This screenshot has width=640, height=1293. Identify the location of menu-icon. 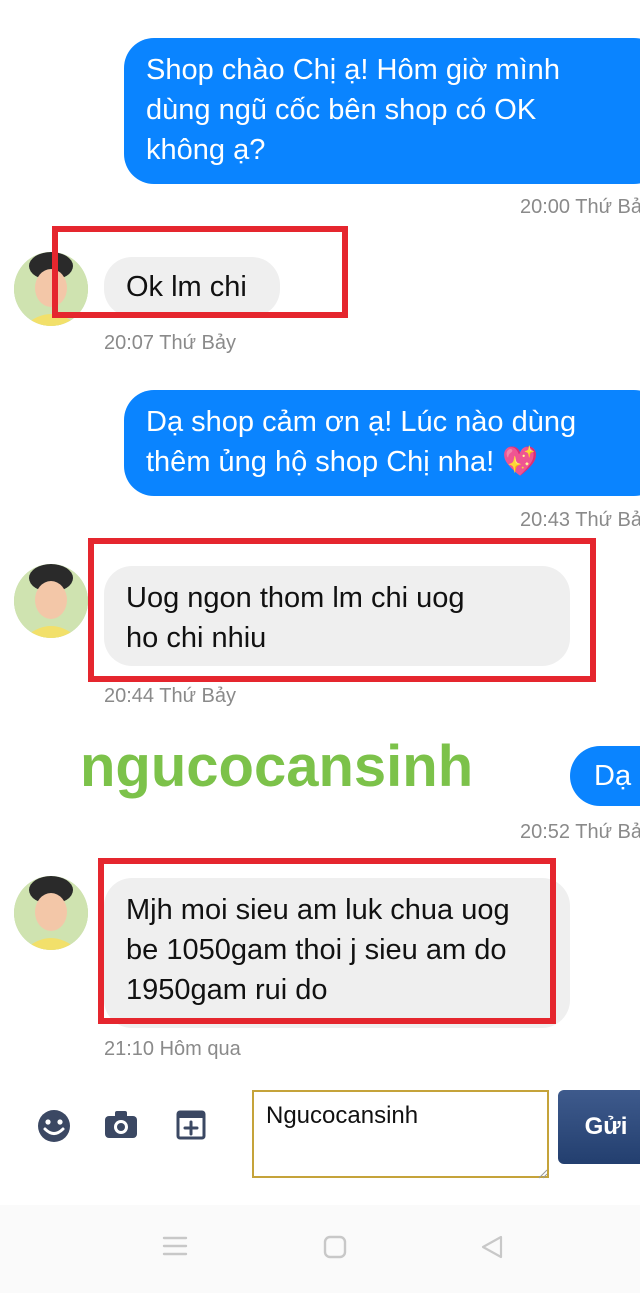
(175, 1248).